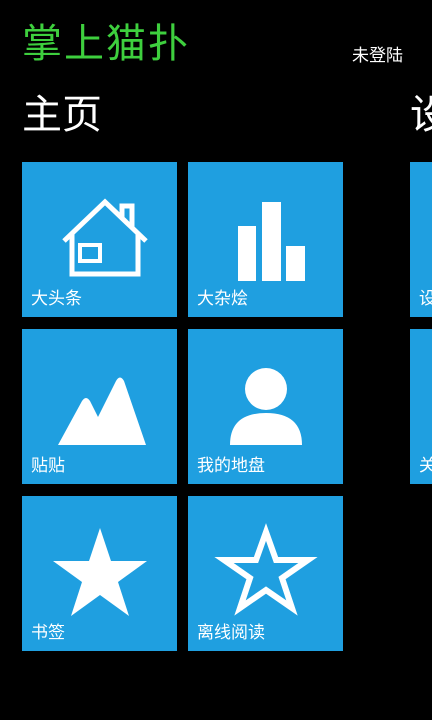 This screenshot has height=720, width=432. Describe the element at coordinates (231, 633) in the screenshot. I see `tile-label: 离线阅读` at that location.